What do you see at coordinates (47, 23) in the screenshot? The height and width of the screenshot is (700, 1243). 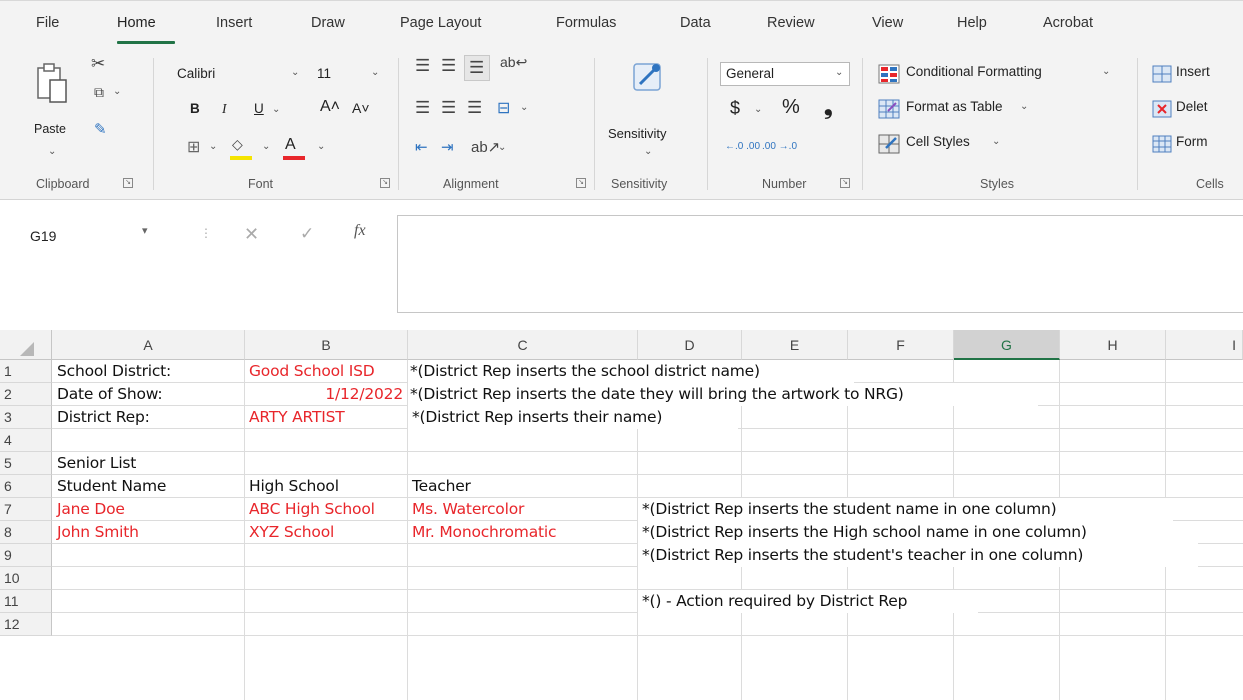 I see `tab-file: File` at bounding box center [47, 23].